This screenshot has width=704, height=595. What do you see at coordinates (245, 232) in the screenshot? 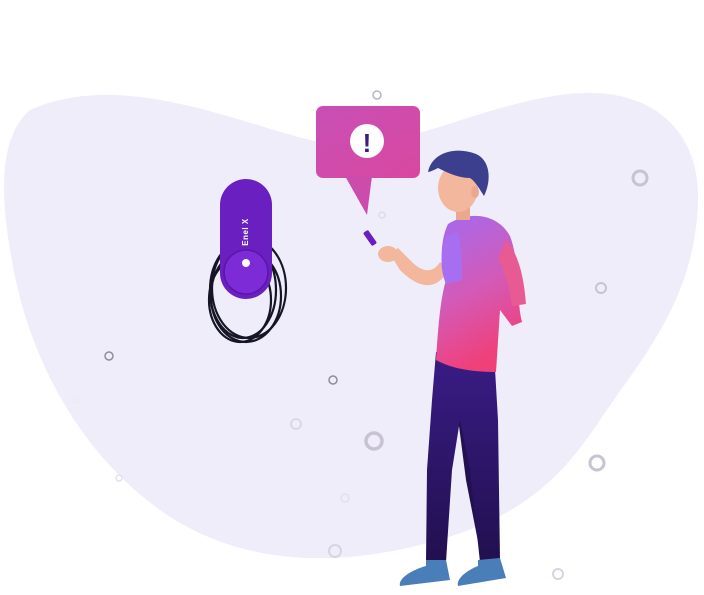
I see `charger-brand-label: Enel X` at bounding box center [245, 232].